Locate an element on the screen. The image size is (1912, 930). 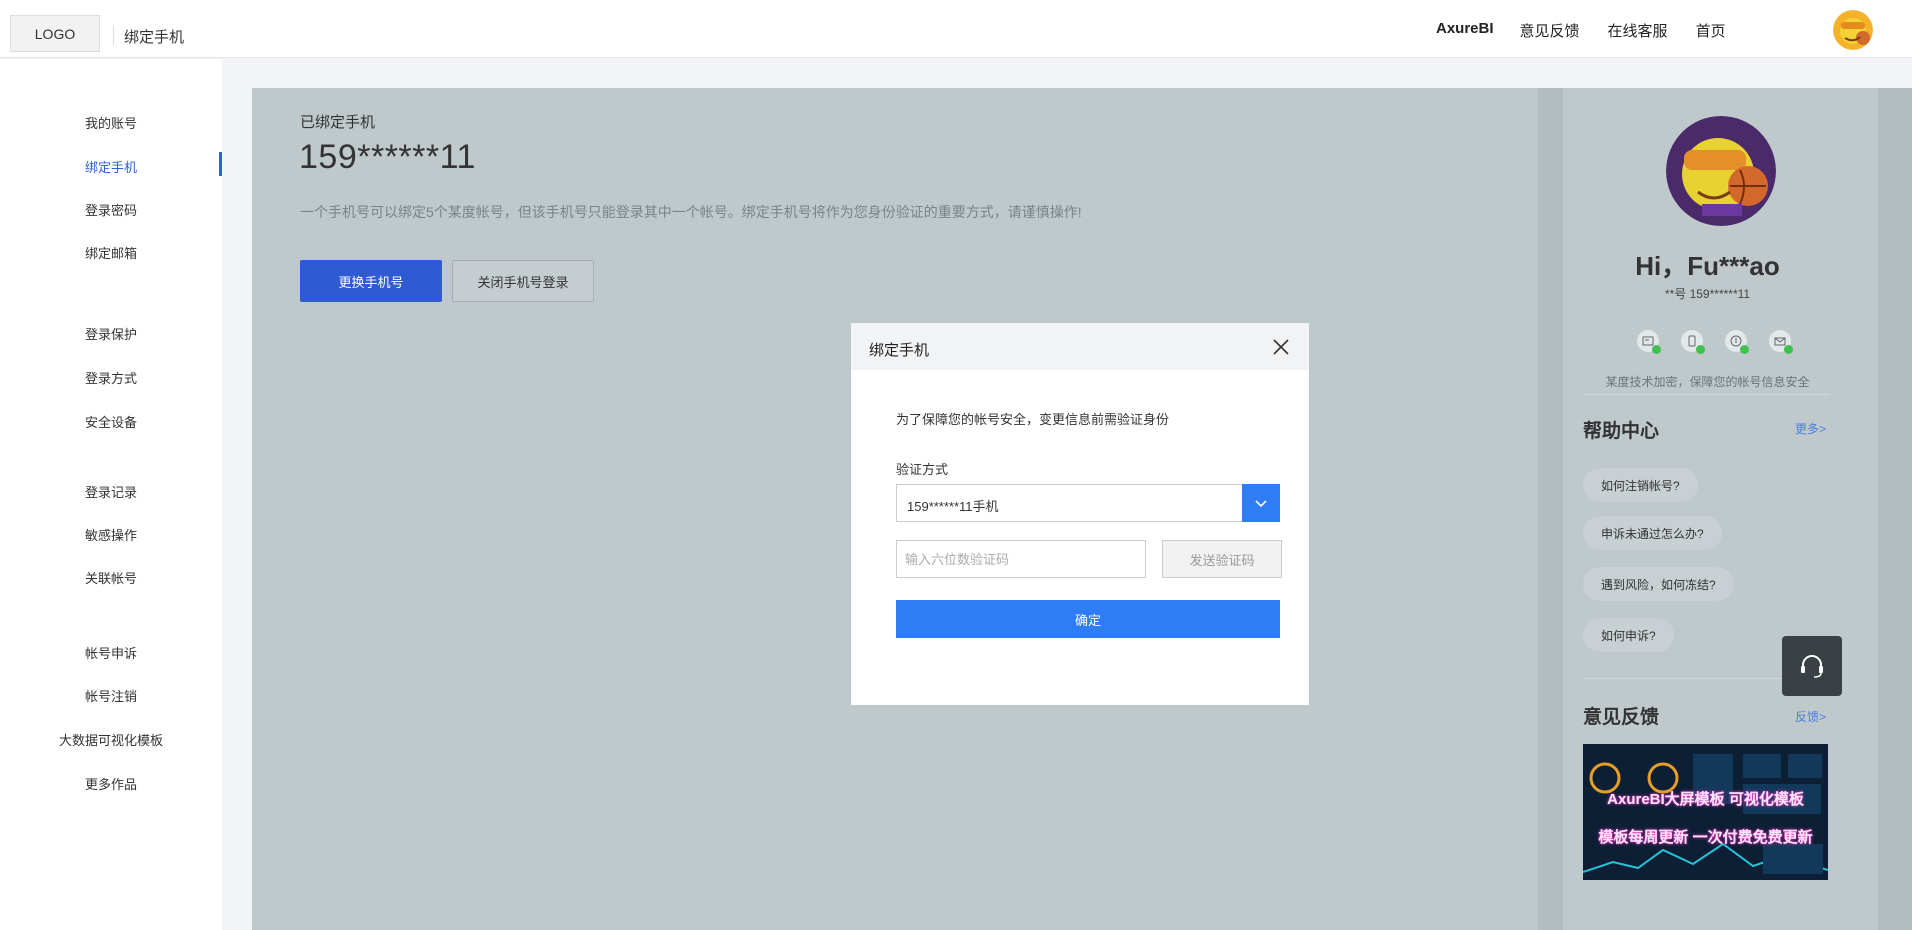
nav-feedback: 意见反馈 is located at coordinates (1550, 30).